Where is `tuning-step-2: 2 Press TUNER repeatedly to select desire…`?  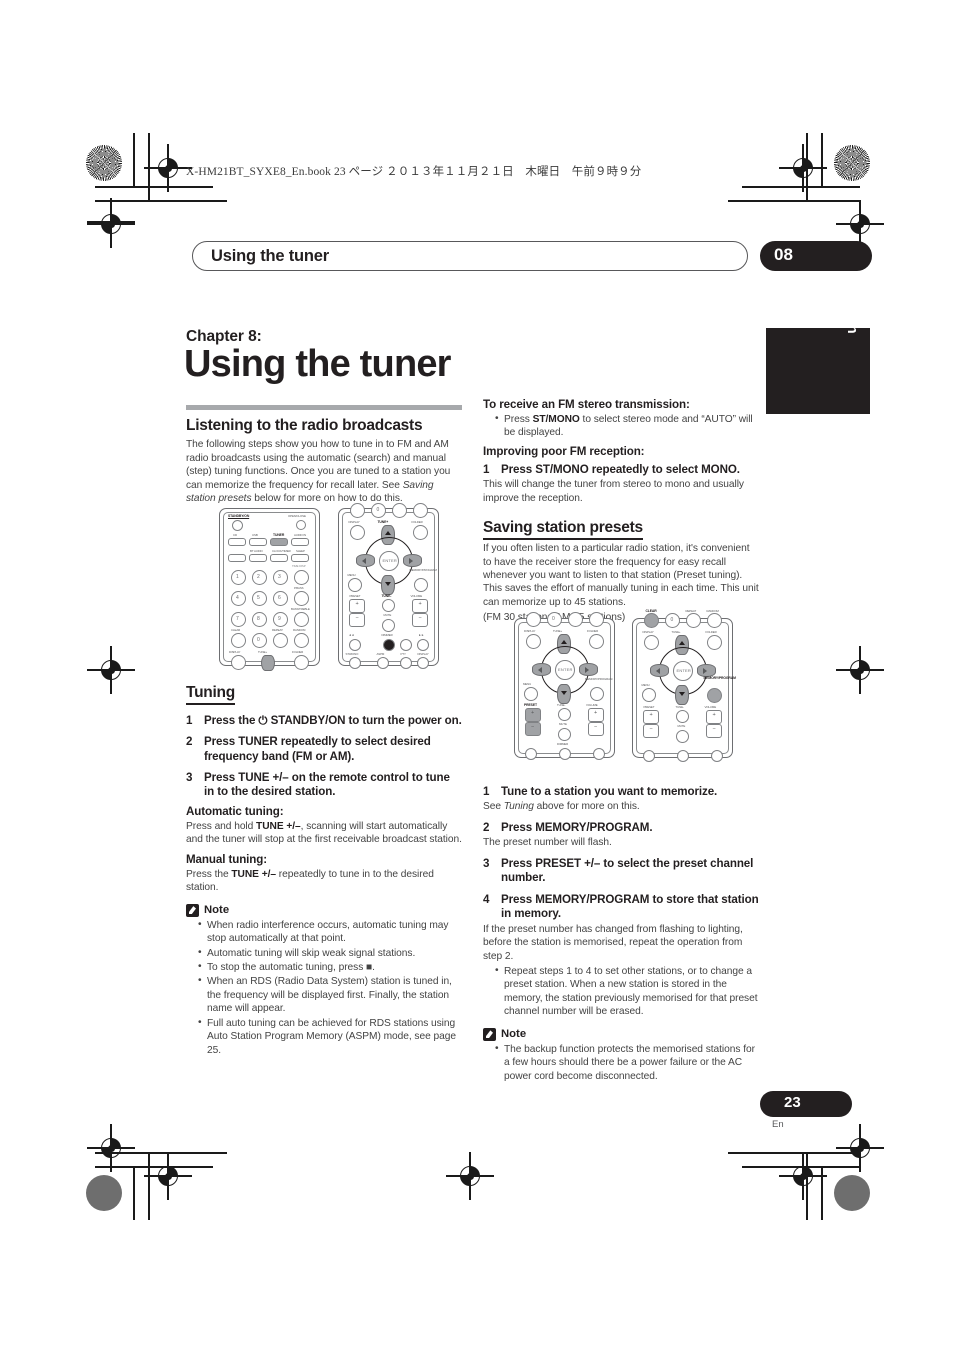
tuning-step-2: 2 Press TUNER repeatedly to select desire… is located at coordinates (324, 749).